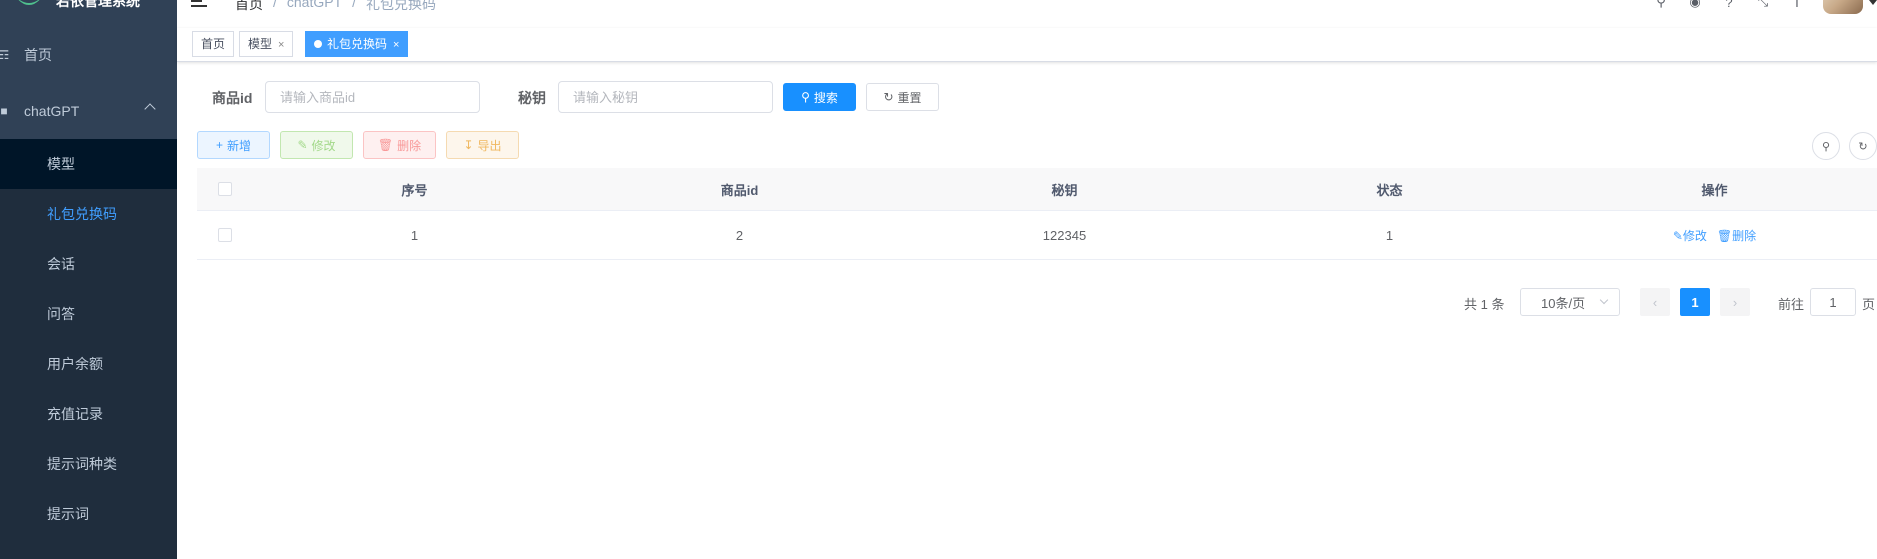  I want to click on tag-home: 首页, so click(213, 44).